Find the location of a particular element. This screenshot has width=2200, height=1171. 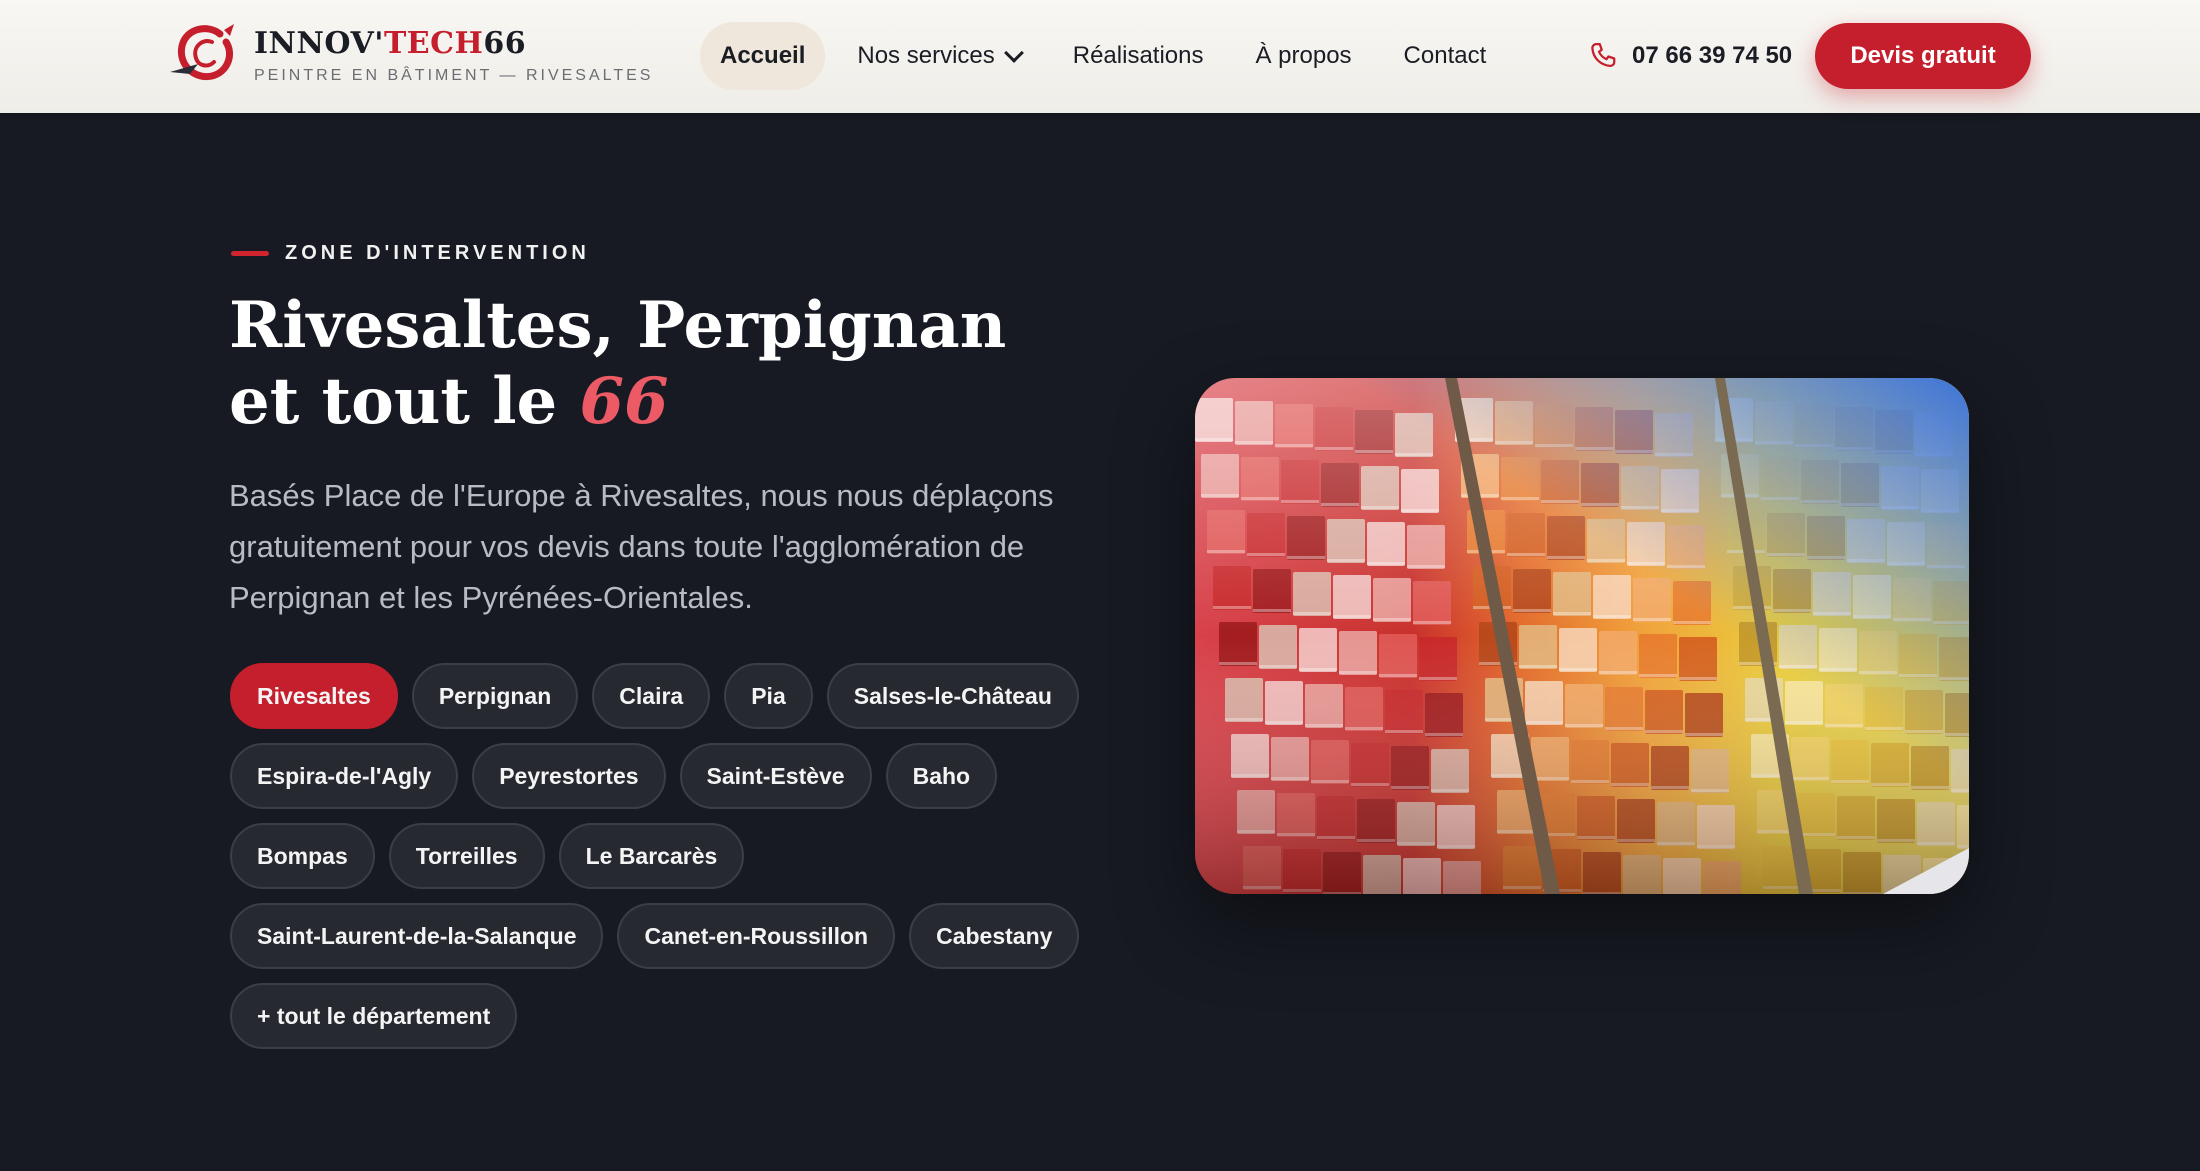

hero-title-line2: et tout le 66 is located at coordinates (449, 401).